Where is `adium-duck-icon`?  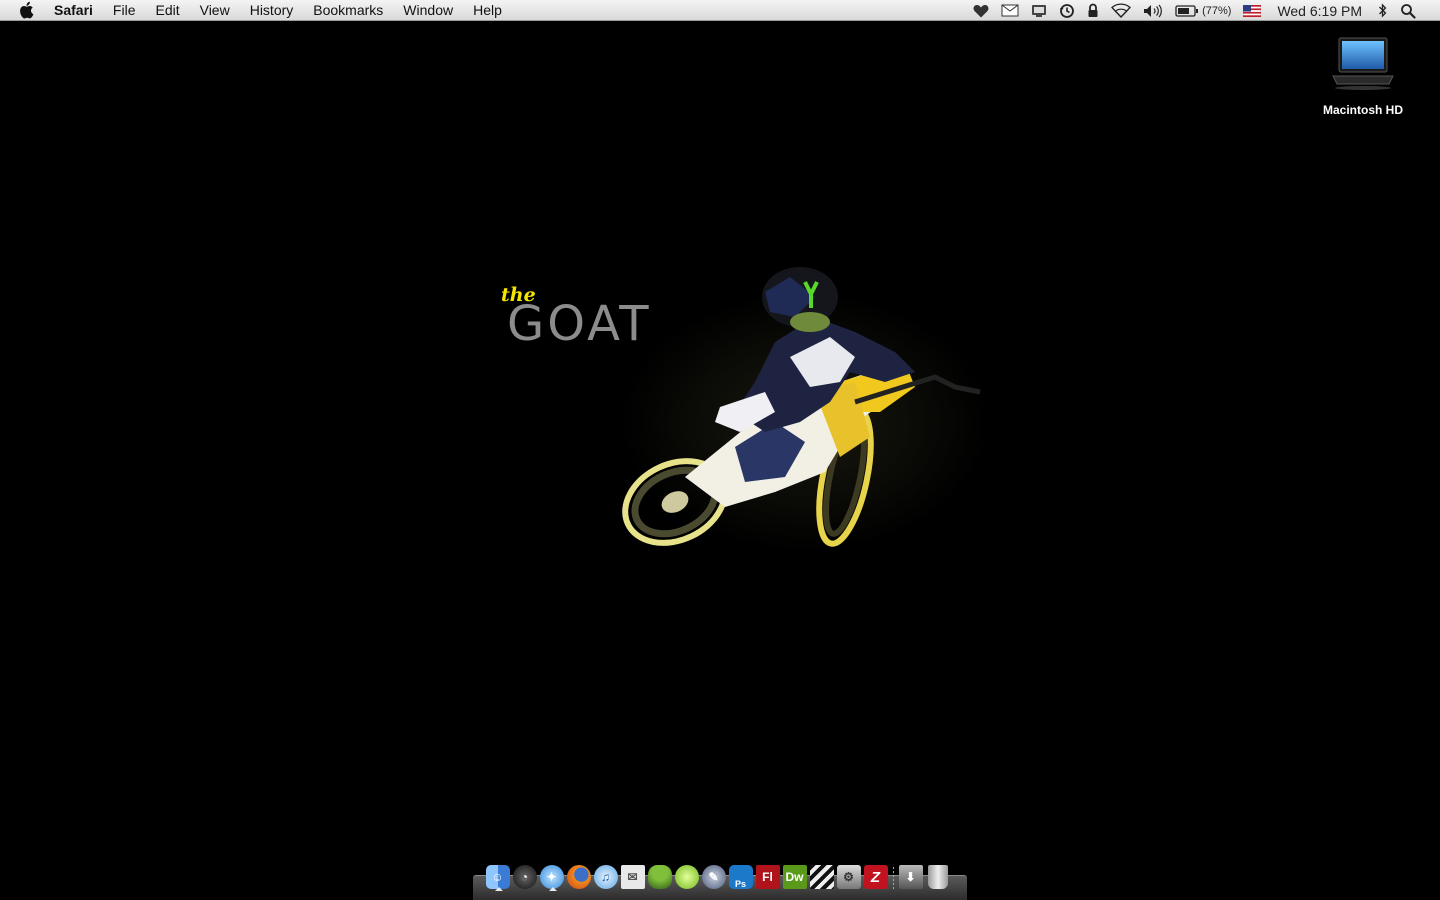 adium-duck-icon is located at coordinates (659, 877).